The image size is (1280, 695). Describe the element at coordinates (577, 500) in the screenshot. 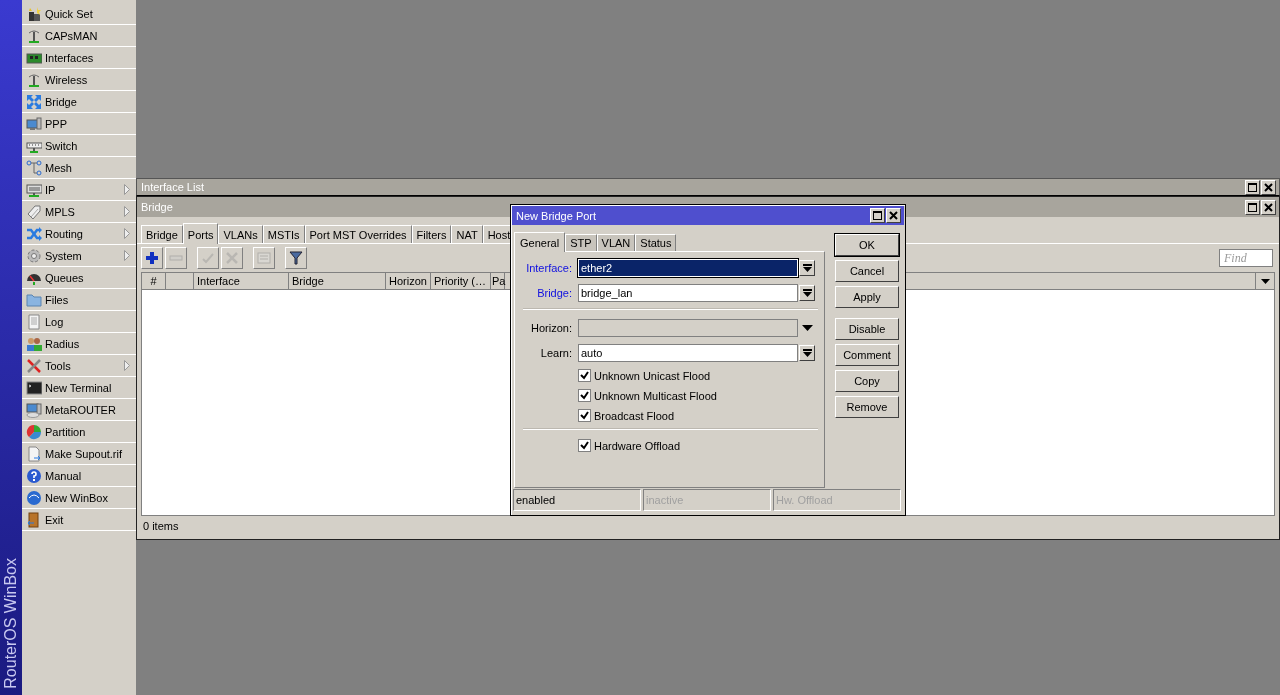

I see `status-field: enabled` at that location.